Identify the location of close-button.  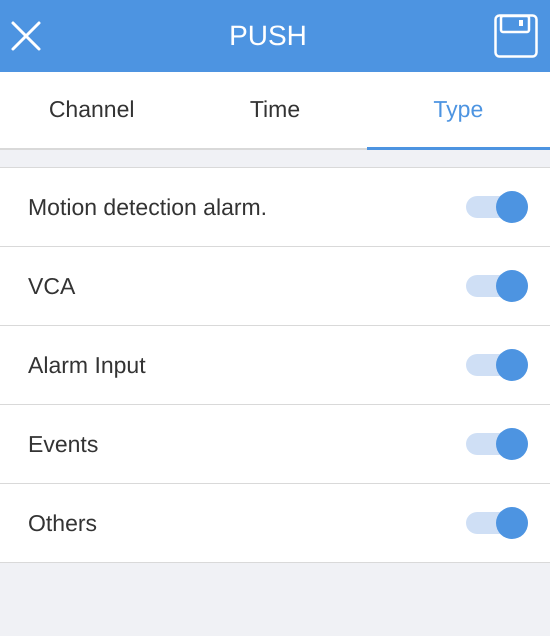
(26, 36).